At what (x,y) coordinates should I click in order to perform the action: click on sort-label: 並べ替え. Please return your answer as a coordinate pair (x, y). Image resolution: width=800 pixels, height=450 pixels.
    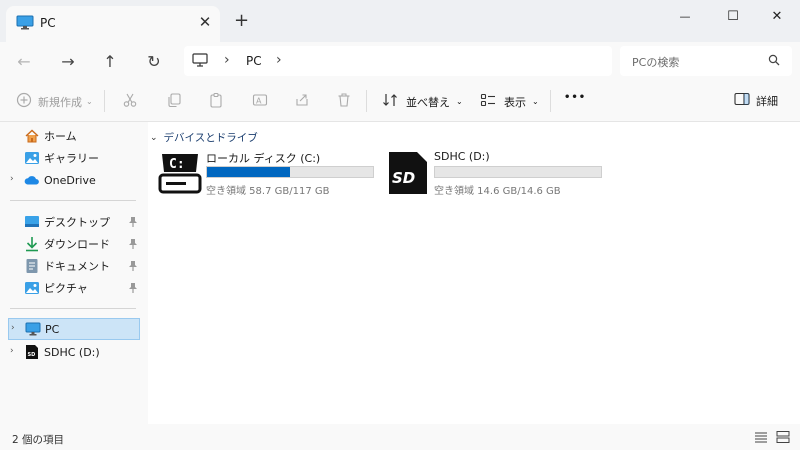
    Looking at the image, I should click on (428, 102).